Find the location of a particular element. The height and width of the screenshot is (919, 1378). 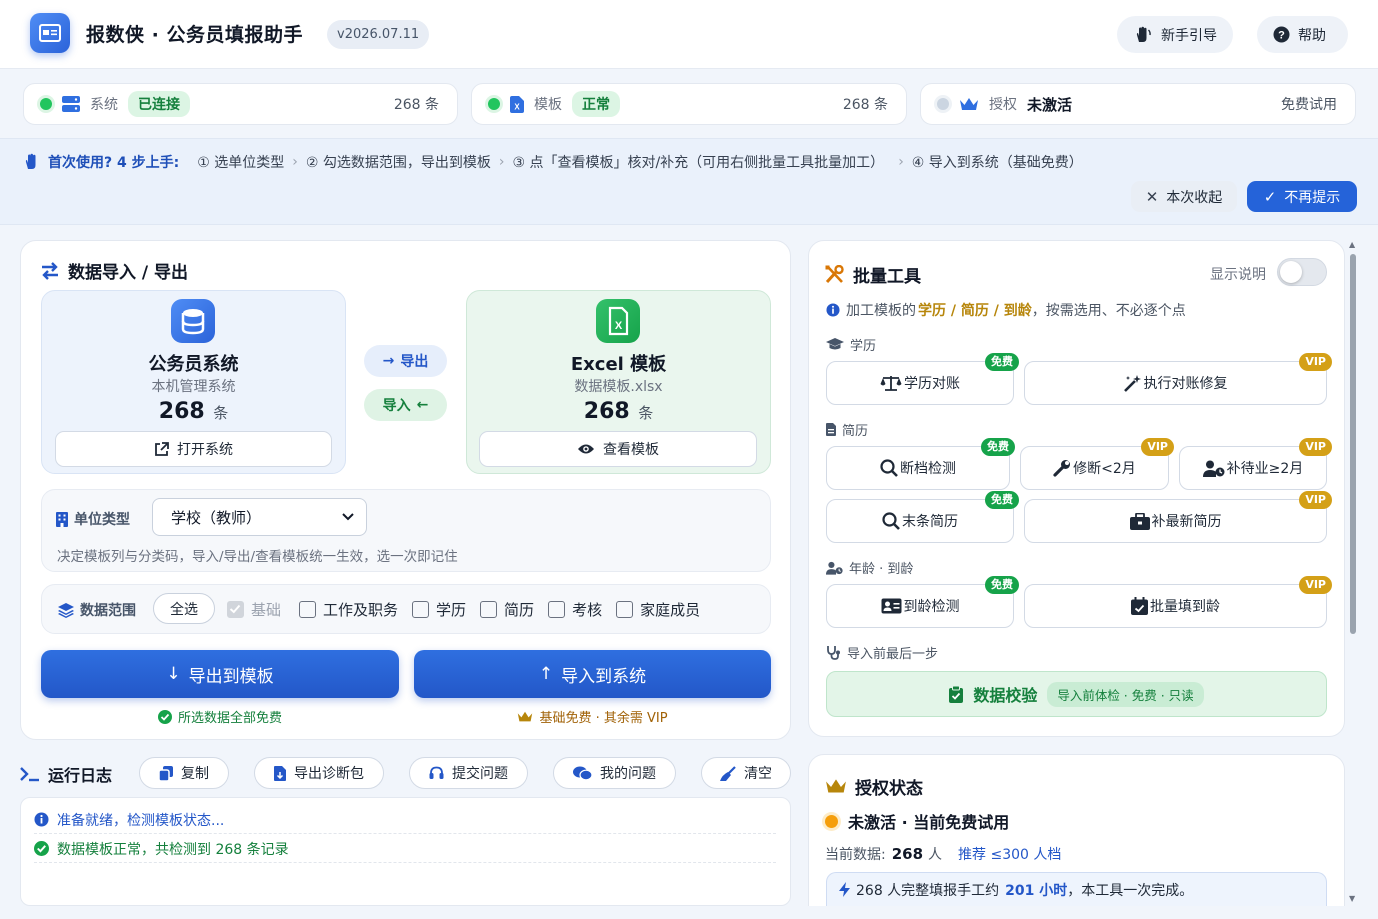

range-option-label: 家庭成员 is located at coordinates (670, 610).